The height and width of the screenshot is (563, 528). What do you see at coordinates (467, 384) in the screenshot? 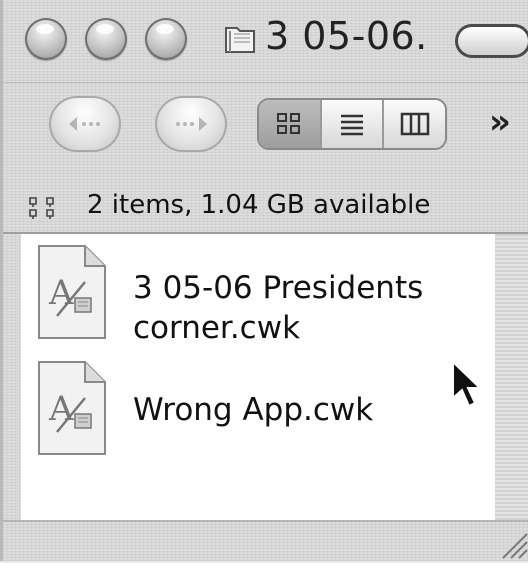
I see `mouse-pointer-icon` at bounding box center [467, 384].